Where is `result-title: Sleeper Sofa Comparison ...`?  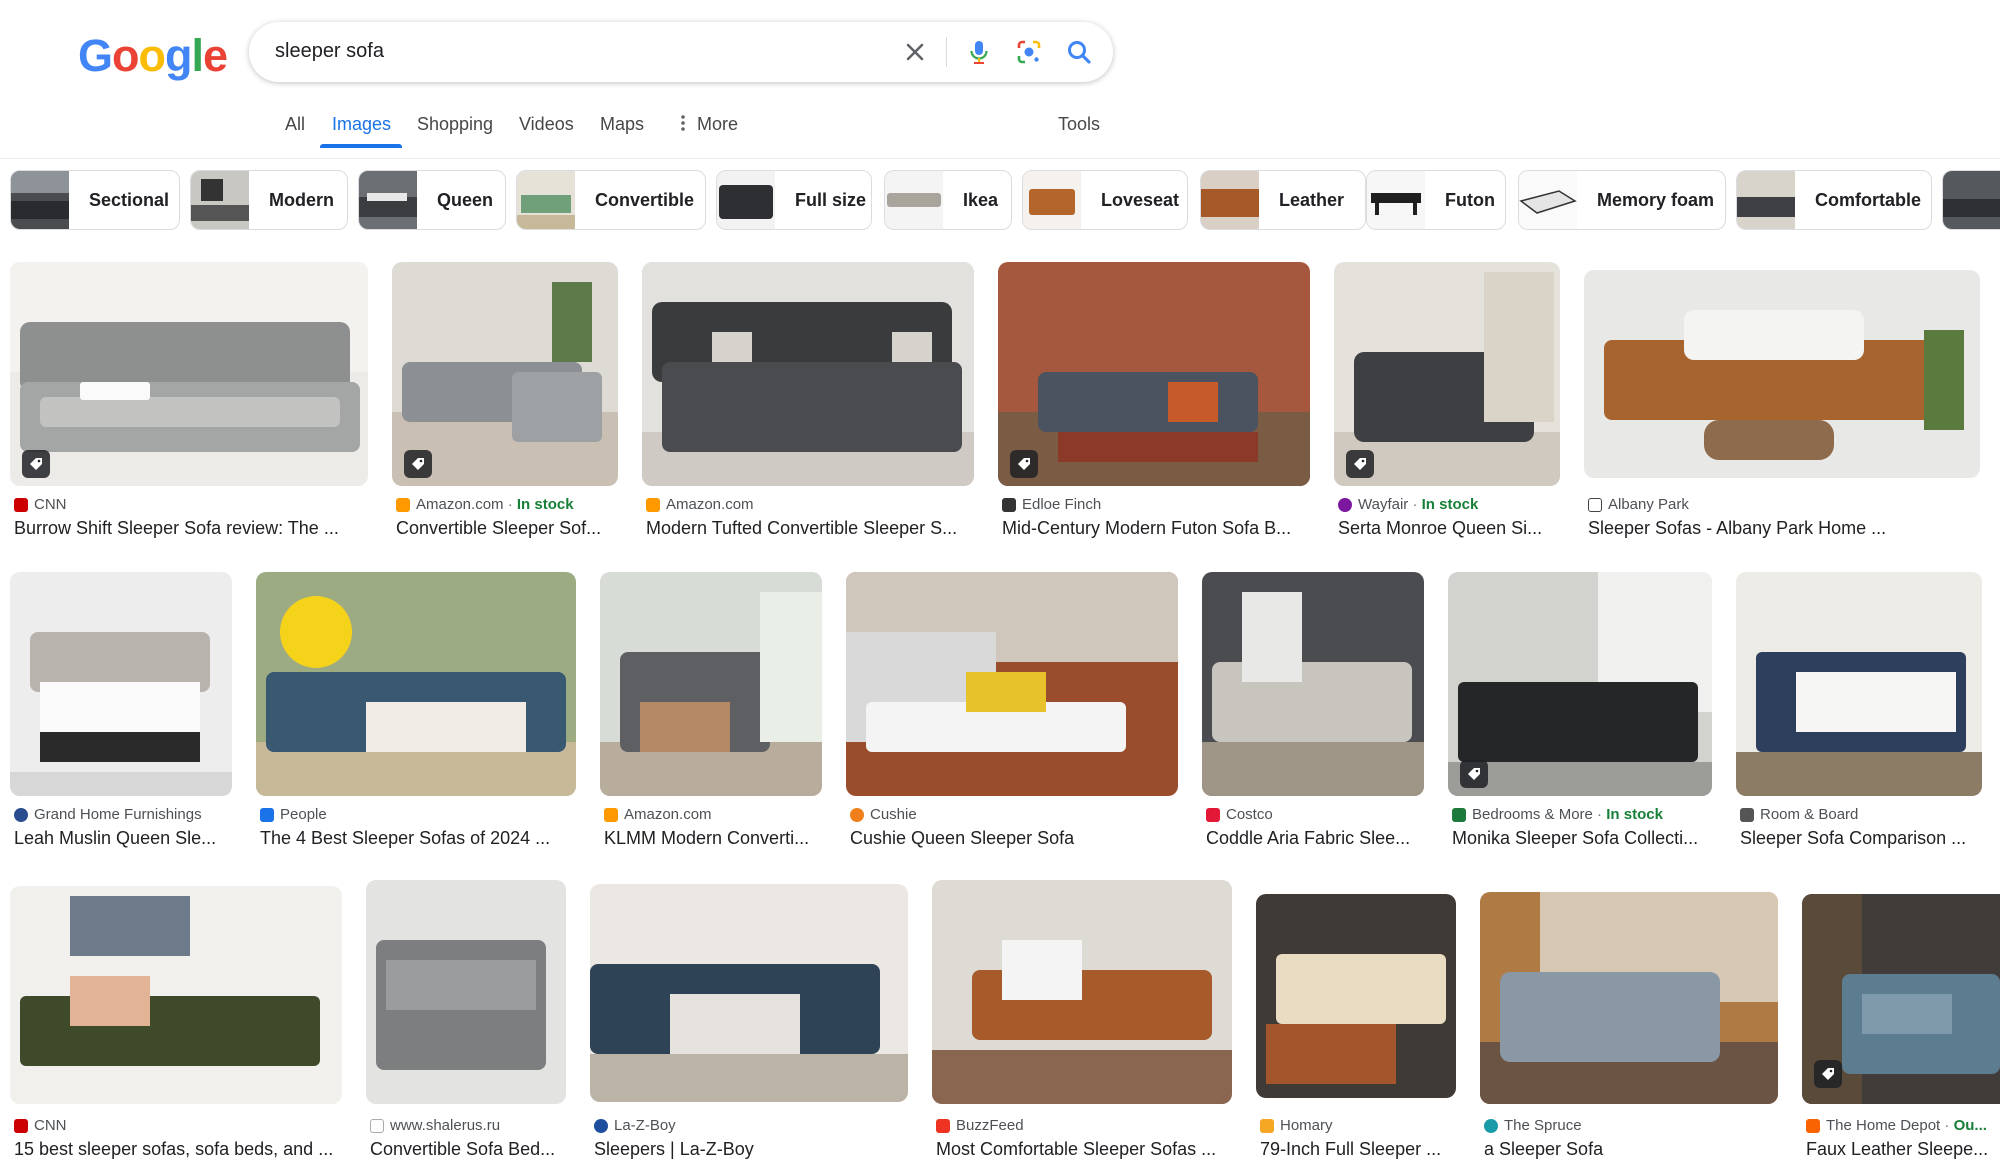 result-title: Sleeper Sofa Comparison ... is located at coordinates (1861, 838).